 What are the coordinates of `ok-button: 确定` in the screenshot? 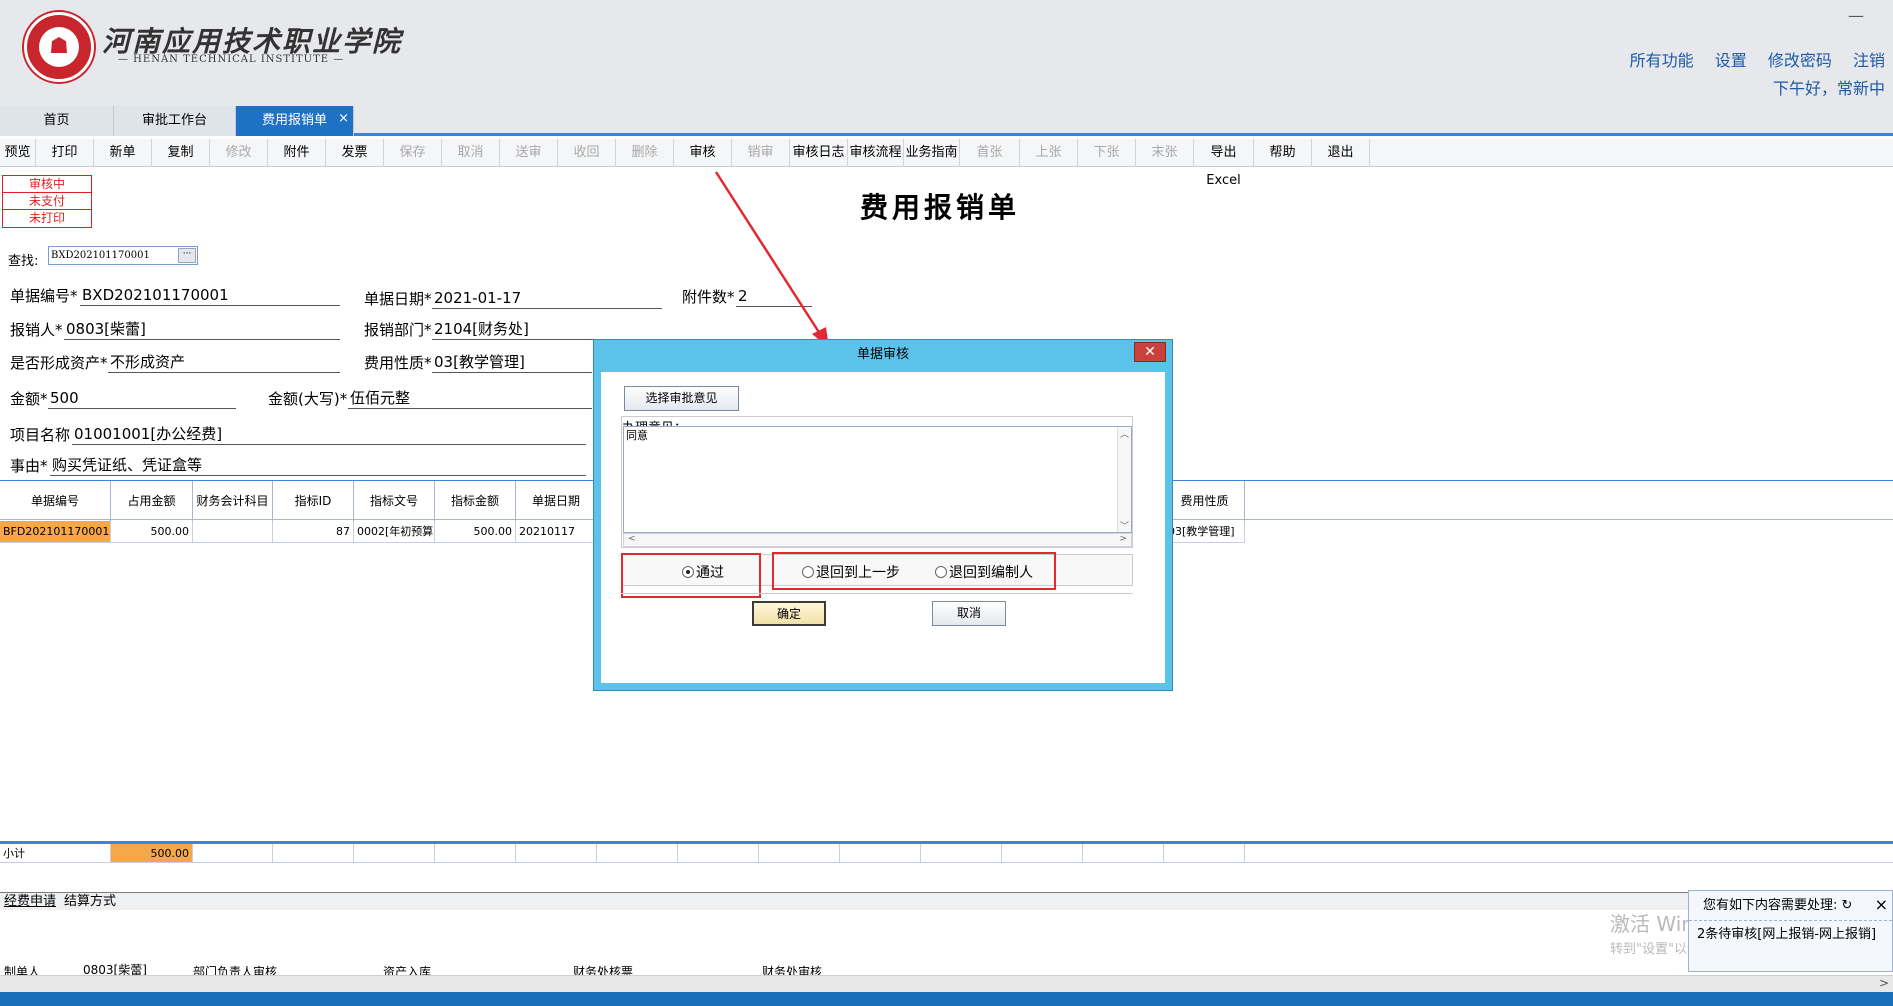 It's located at (789, 613).